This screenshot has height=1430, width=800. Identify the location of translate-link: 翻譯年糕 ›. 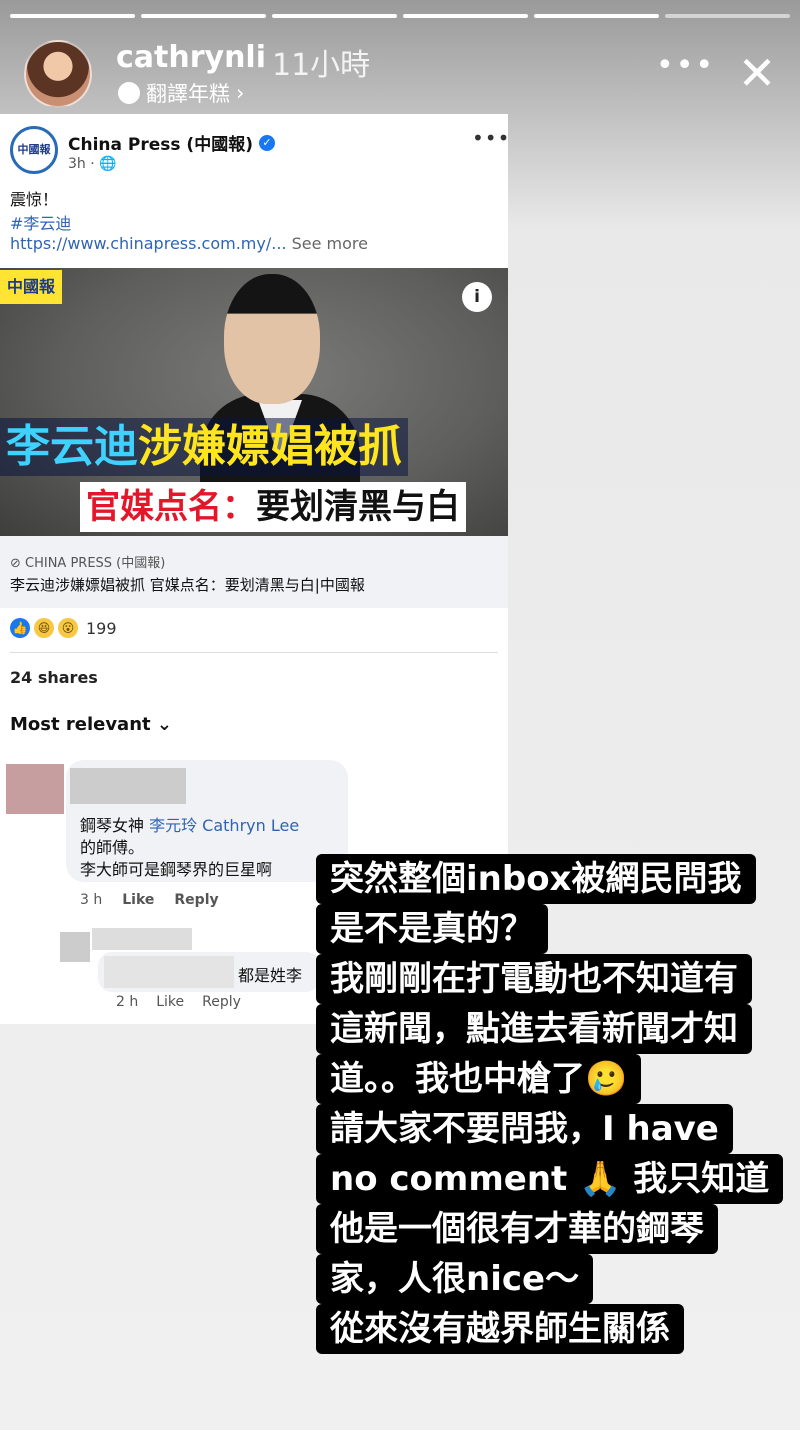
(181, 93).